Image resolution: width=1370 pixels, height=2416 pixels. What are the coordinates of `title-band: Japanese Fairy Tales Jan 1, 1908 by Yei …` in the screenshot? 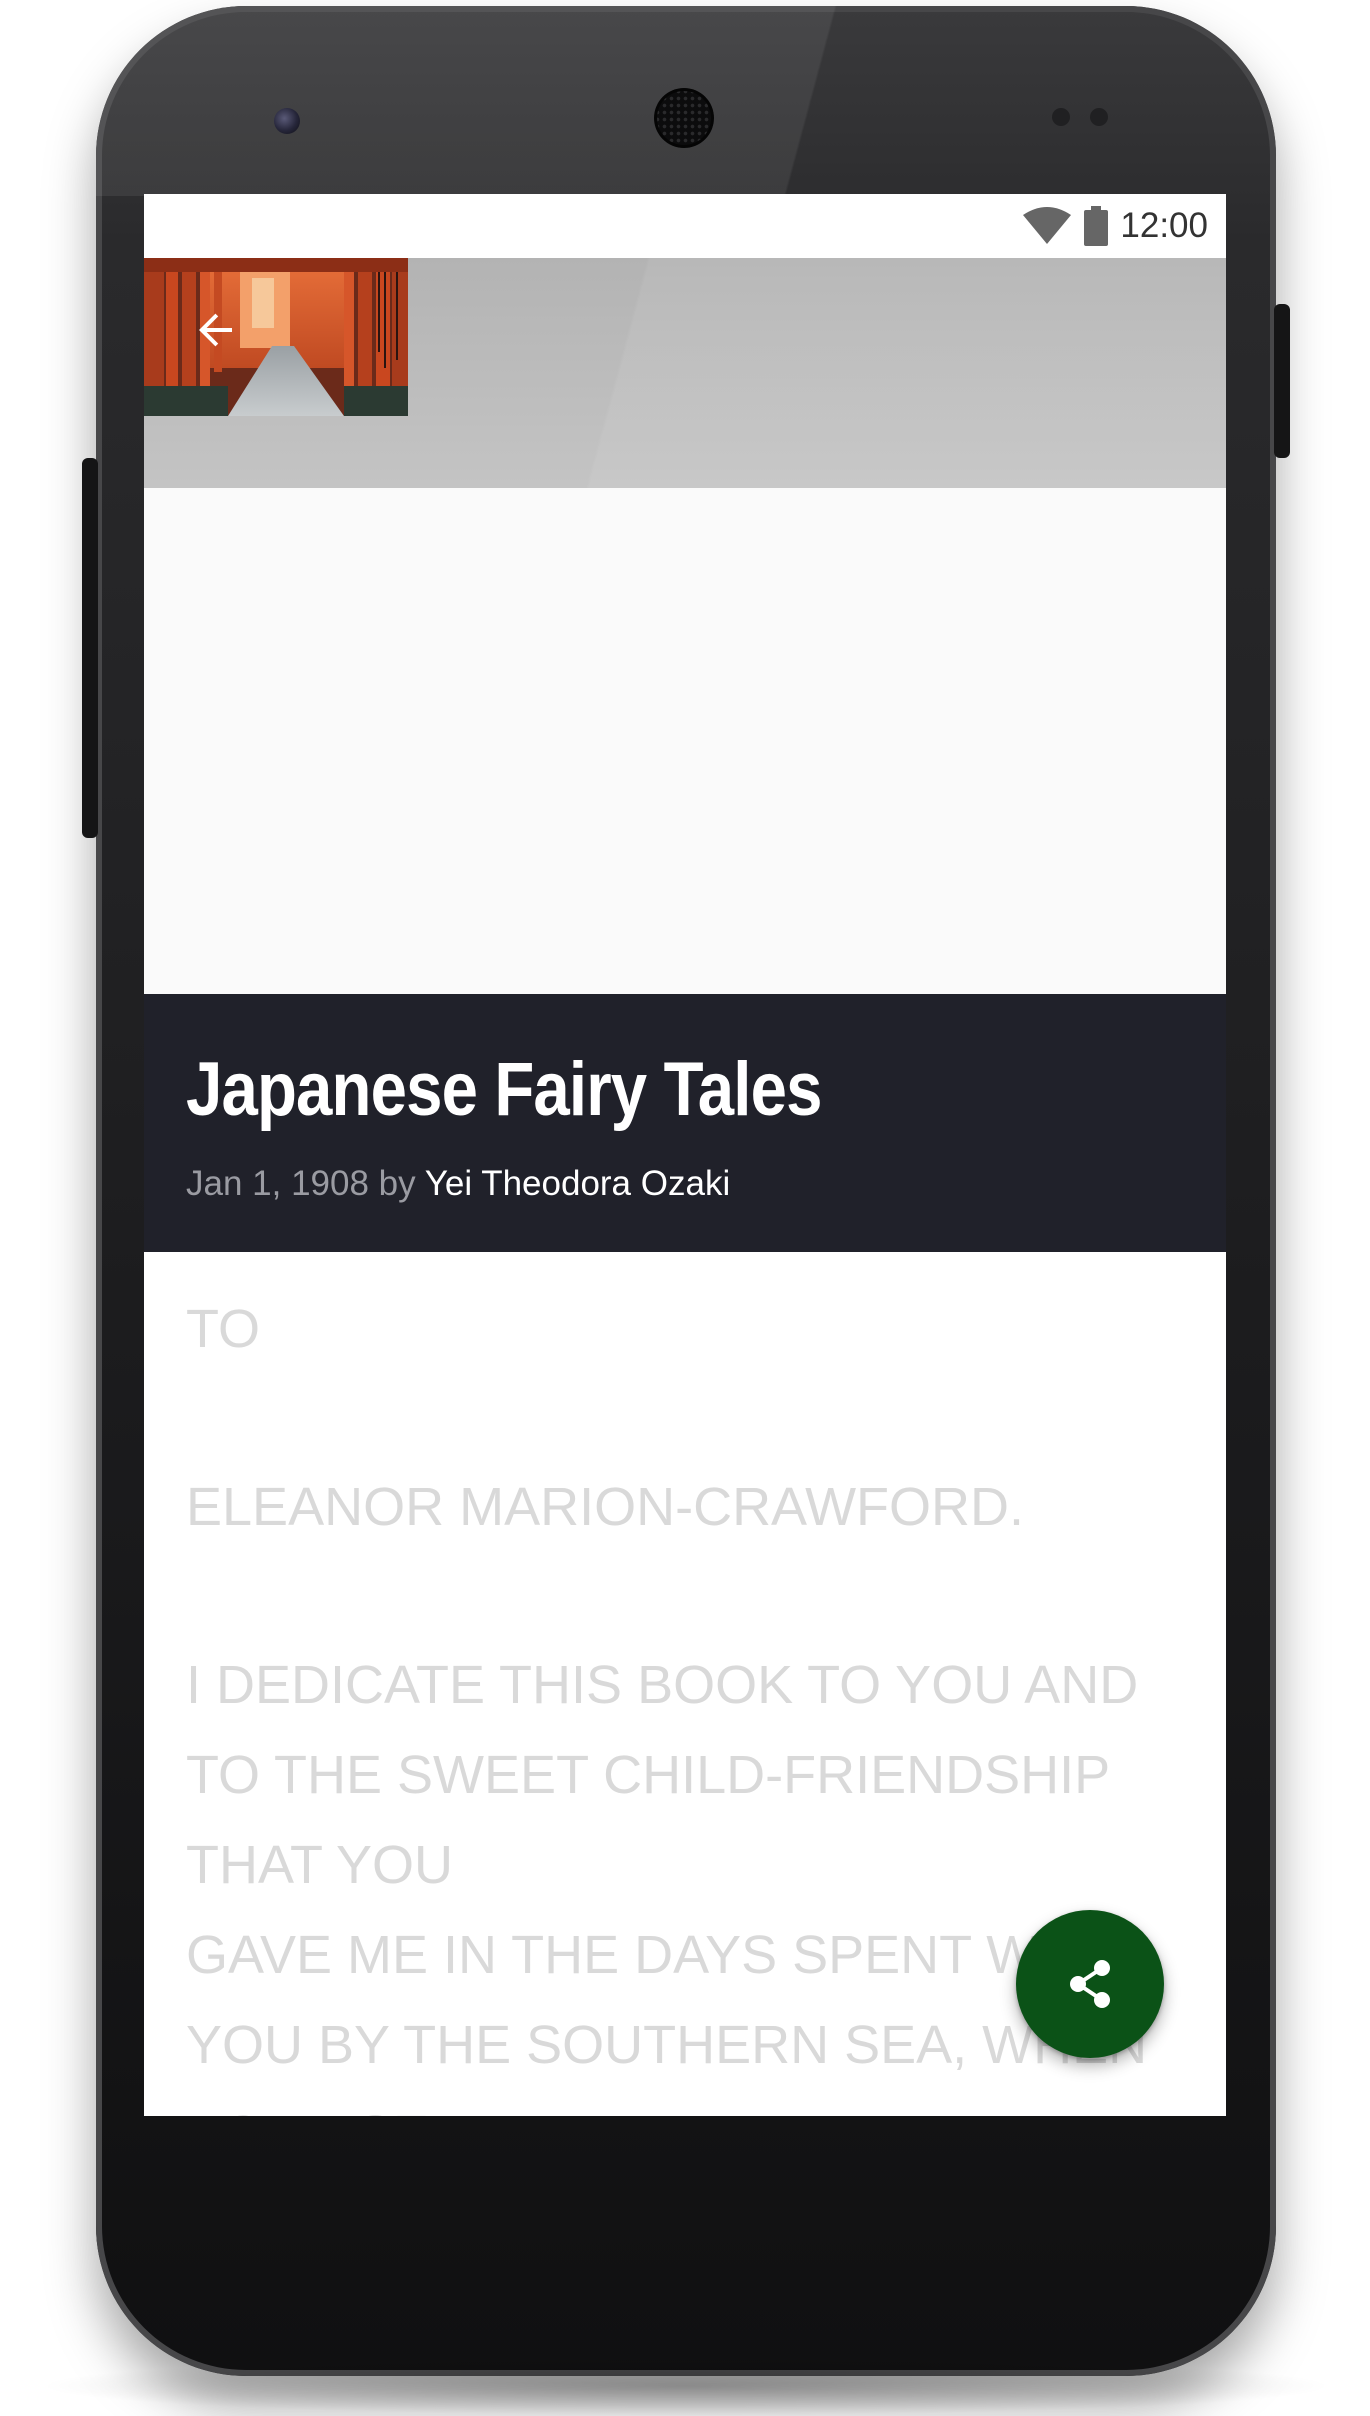 It's located at (685, 1123).